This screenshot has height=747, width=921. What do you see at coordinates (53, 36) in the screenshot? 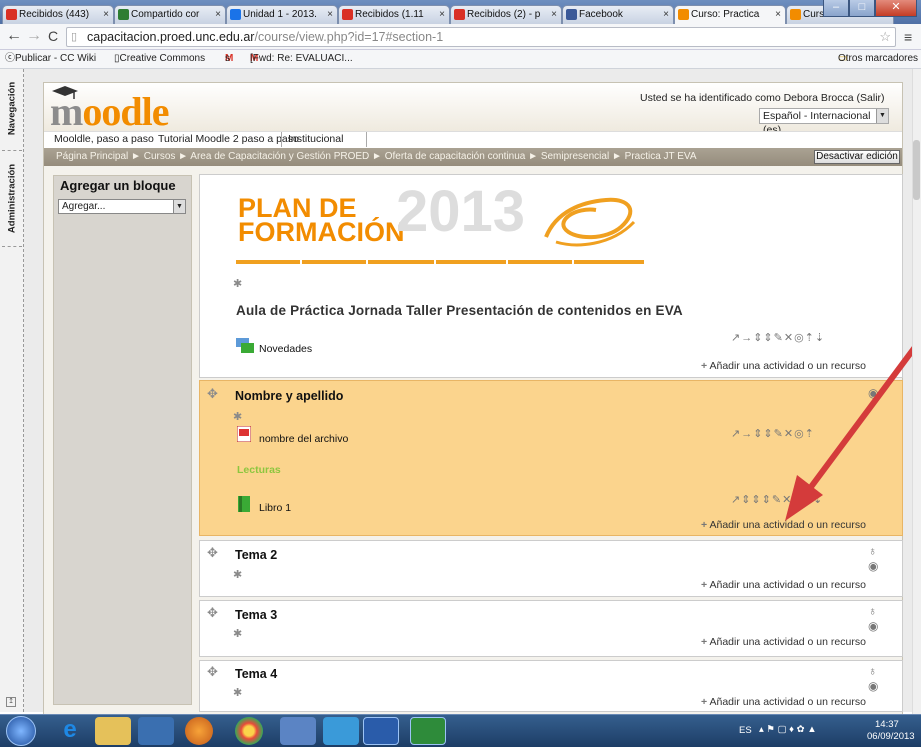
I see `reload-icon: C` at bounding box center [53, 36].